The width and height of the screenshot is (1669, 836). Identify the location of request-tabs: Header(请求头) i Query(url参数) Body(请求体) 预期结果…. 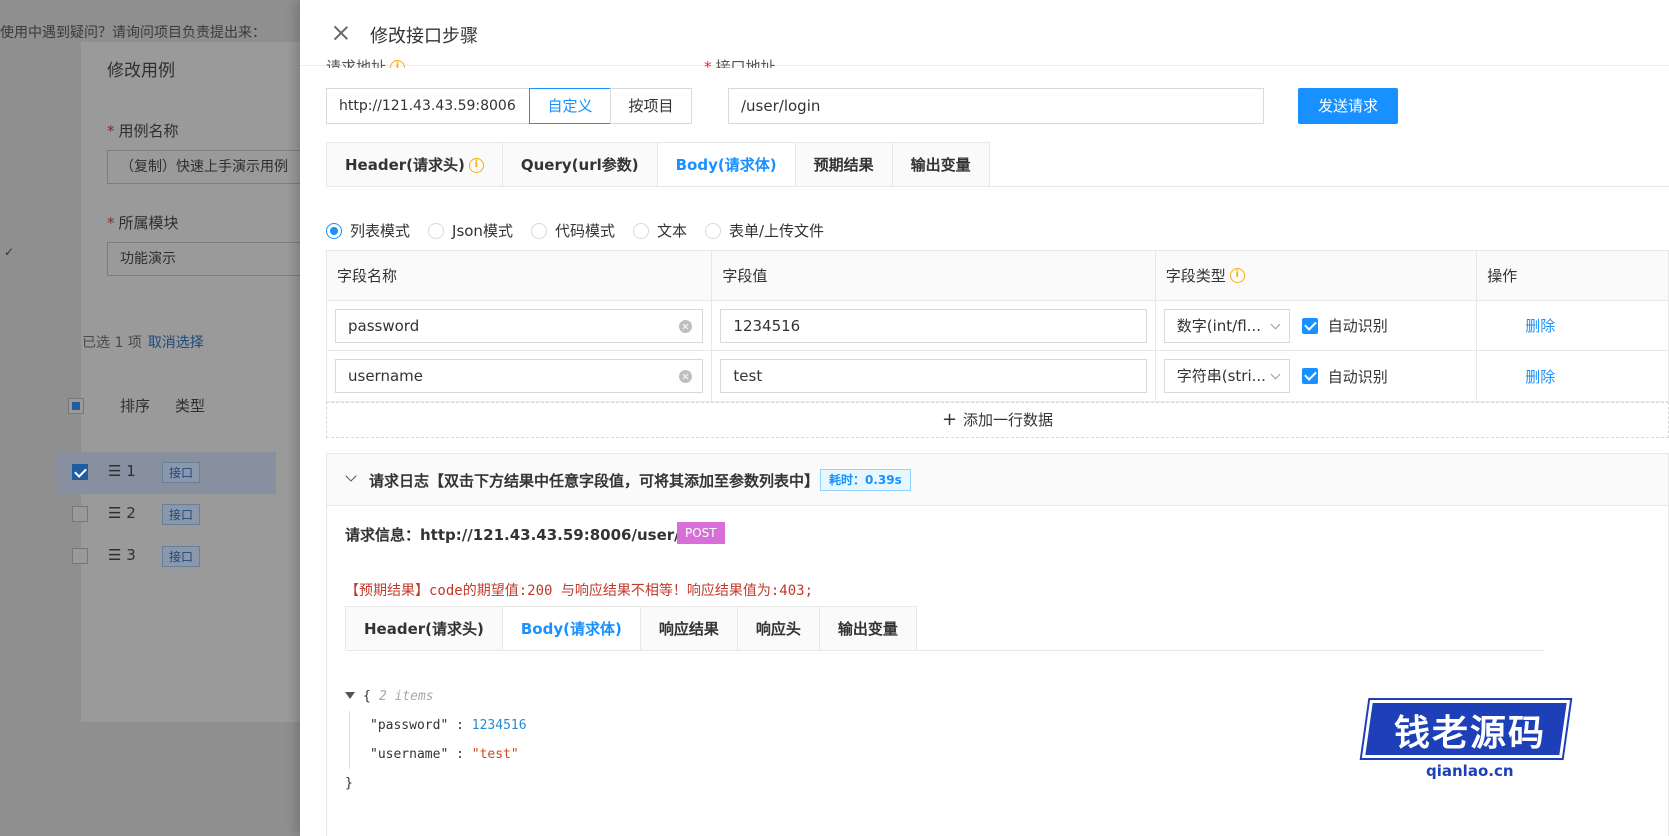
(658, 164).